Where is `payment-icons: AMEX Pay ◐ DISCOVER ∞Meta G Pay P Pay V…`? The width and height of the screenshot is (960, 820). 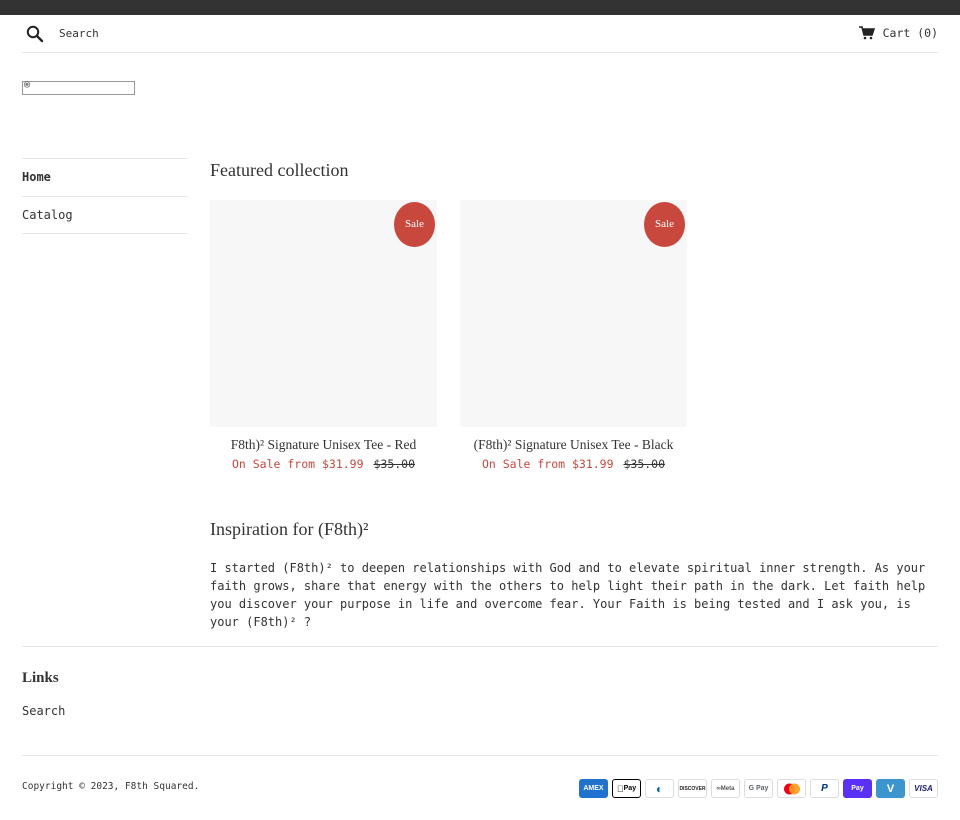 payment-icons: AMEX Pay ◐ DISCOVER ∞Meta G Pay P Pay V… is located at coordinates (758, 788).